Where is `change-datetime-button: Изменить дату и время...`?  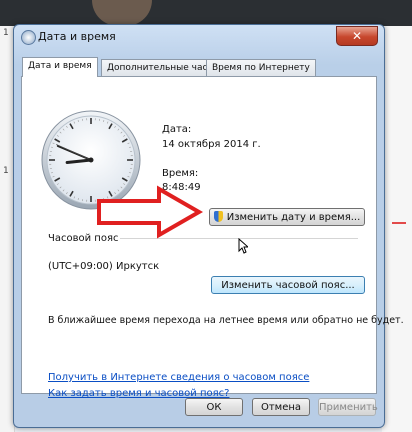 change-datetime-button: Изменить дату и время... is located at coordinates (287, 217).